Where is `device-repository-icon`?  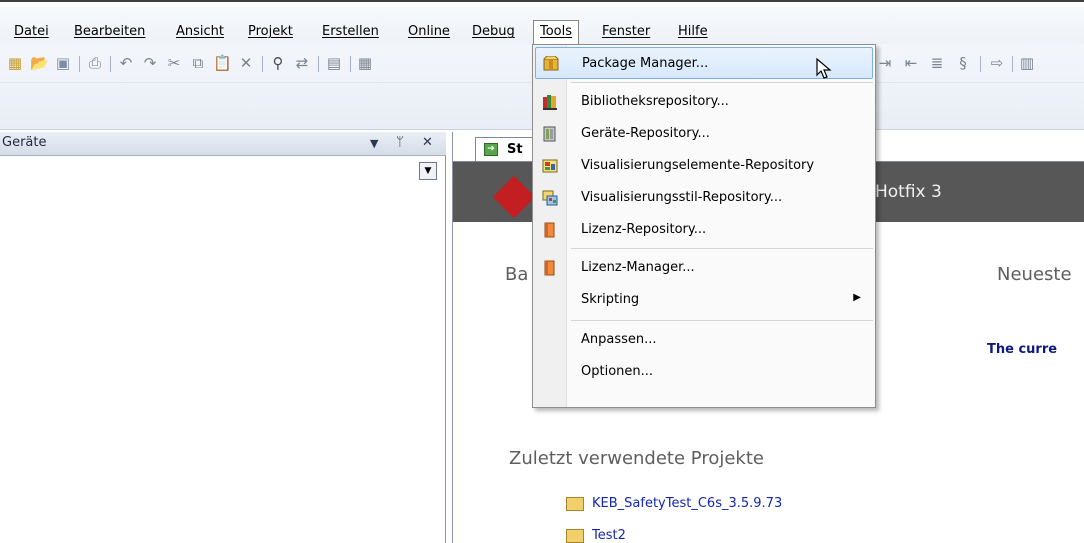 device-repository-icon is located at coordinates (549, 134).